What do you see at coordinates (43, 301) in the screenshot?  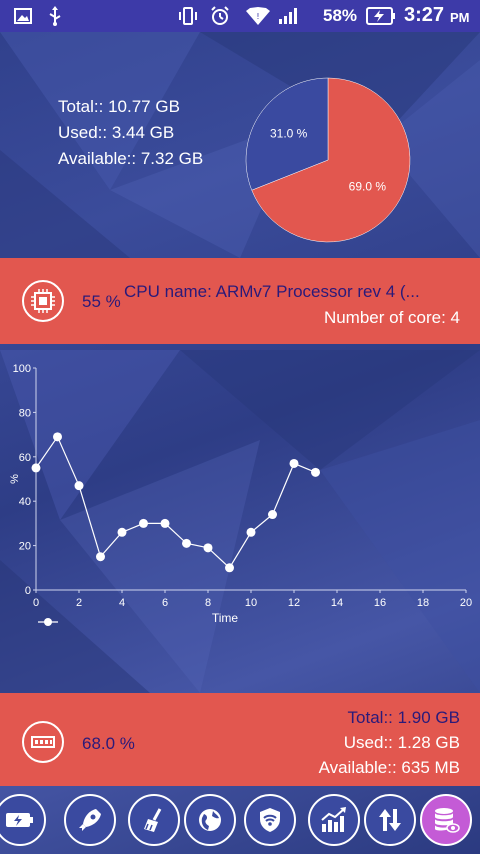 I see `cpu-chip-icon` at bounding box center [43, 301].